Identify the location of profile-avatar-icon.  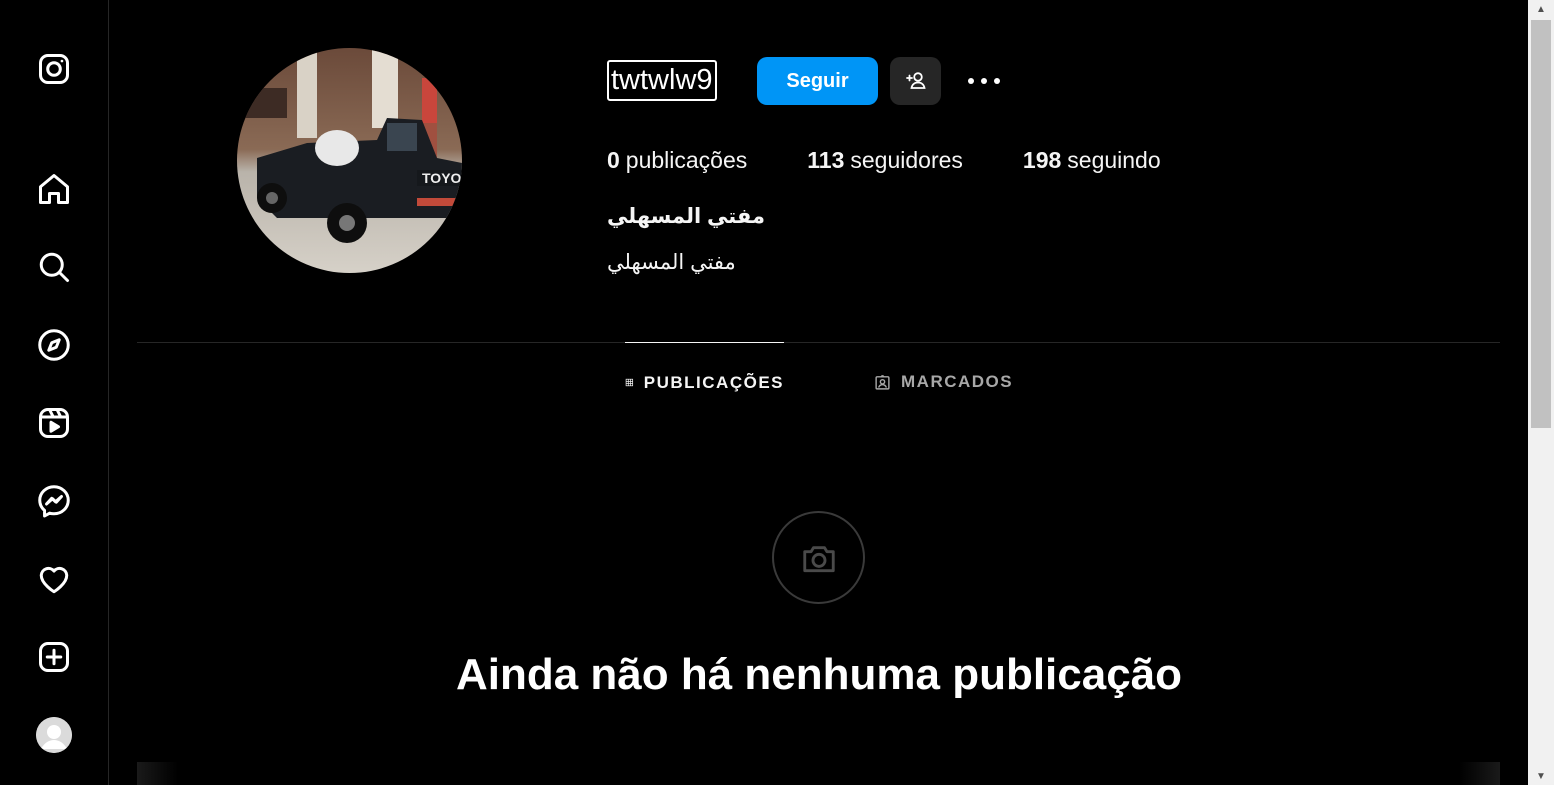
(54, 735).